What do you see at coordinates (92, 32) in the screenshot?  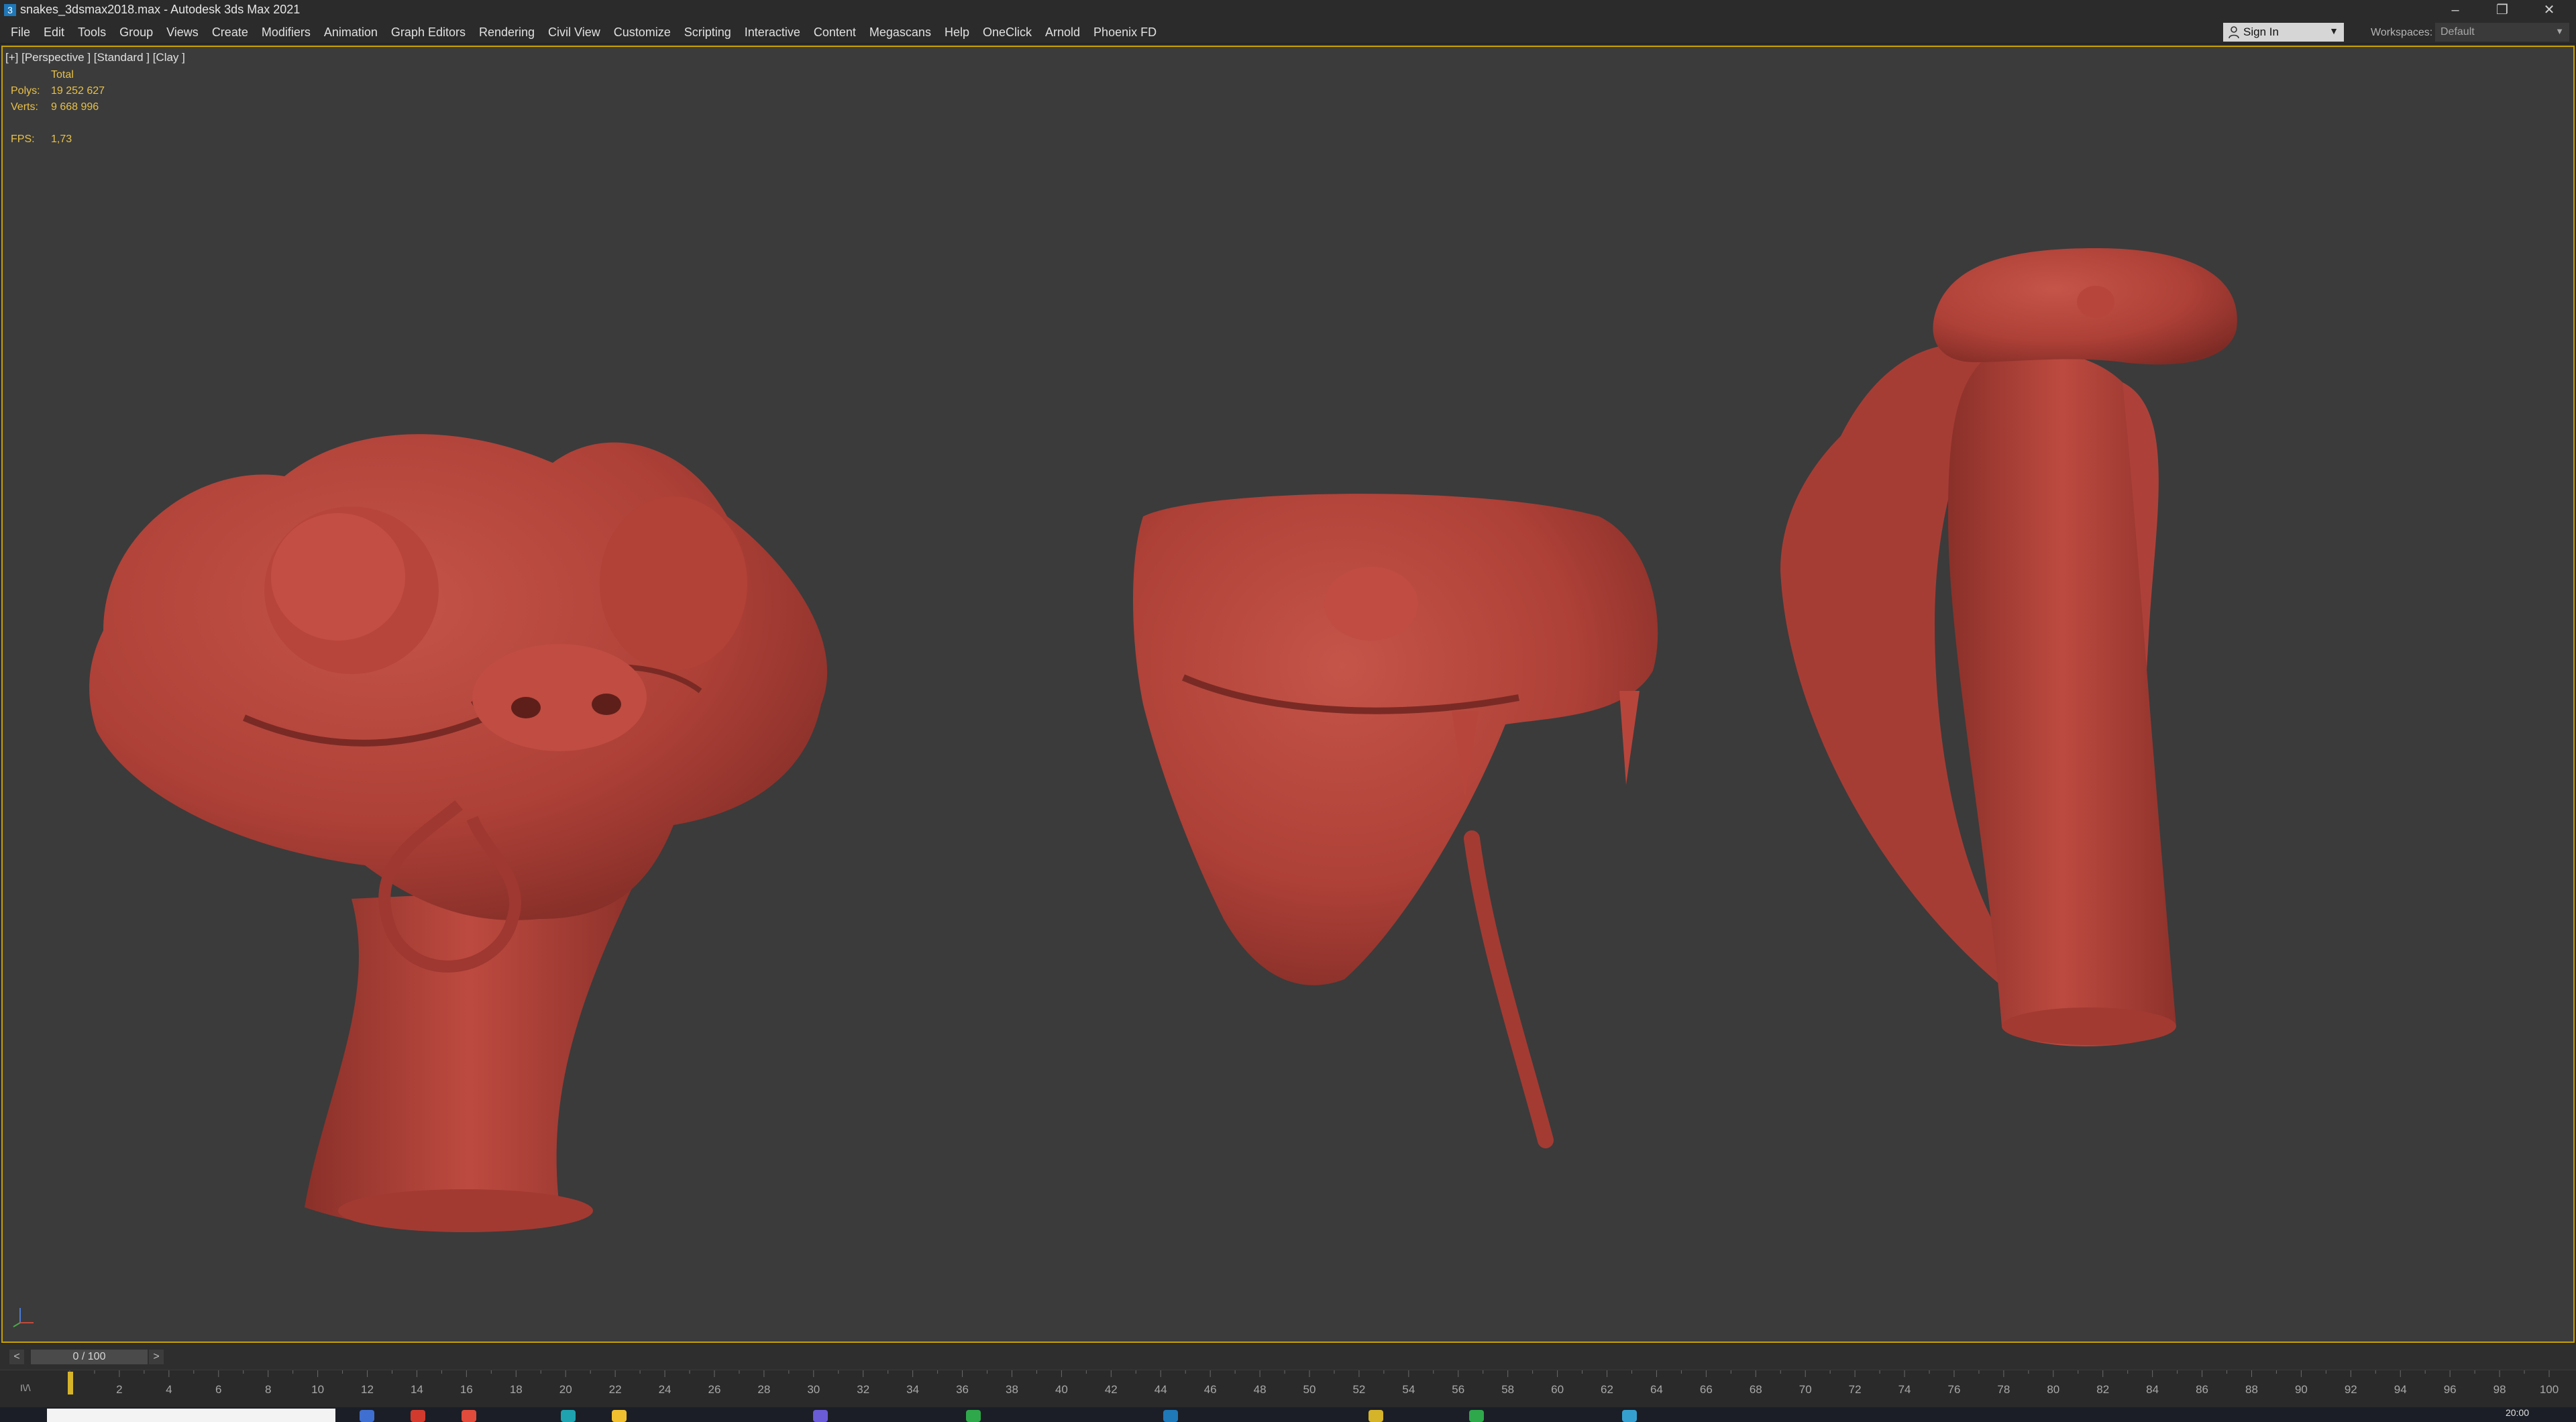 I see `menu-tools: Tools` at bounding box center [92, 32].